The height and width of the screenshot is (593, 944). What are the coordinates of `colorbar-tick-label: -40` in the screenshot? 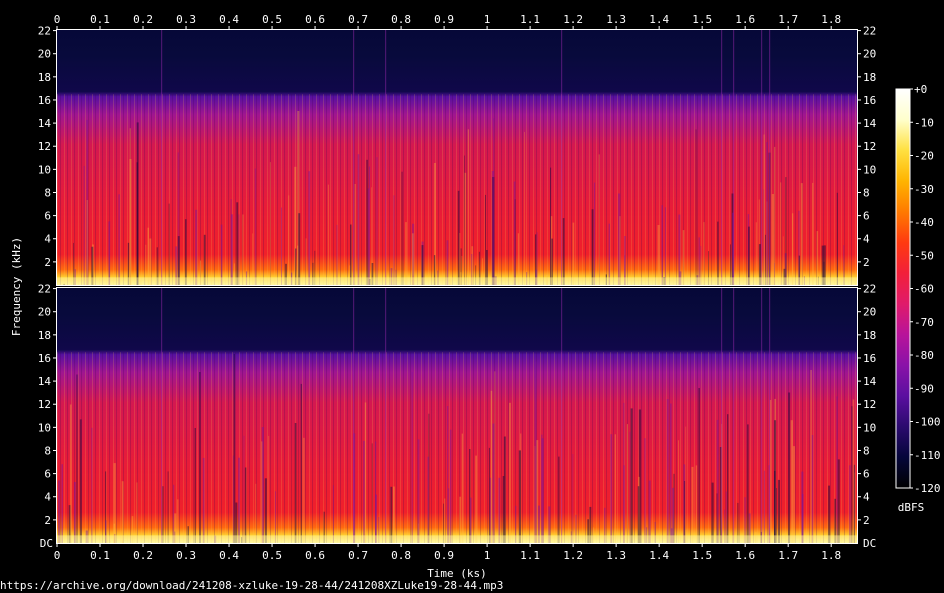 It's located at (924, 222).